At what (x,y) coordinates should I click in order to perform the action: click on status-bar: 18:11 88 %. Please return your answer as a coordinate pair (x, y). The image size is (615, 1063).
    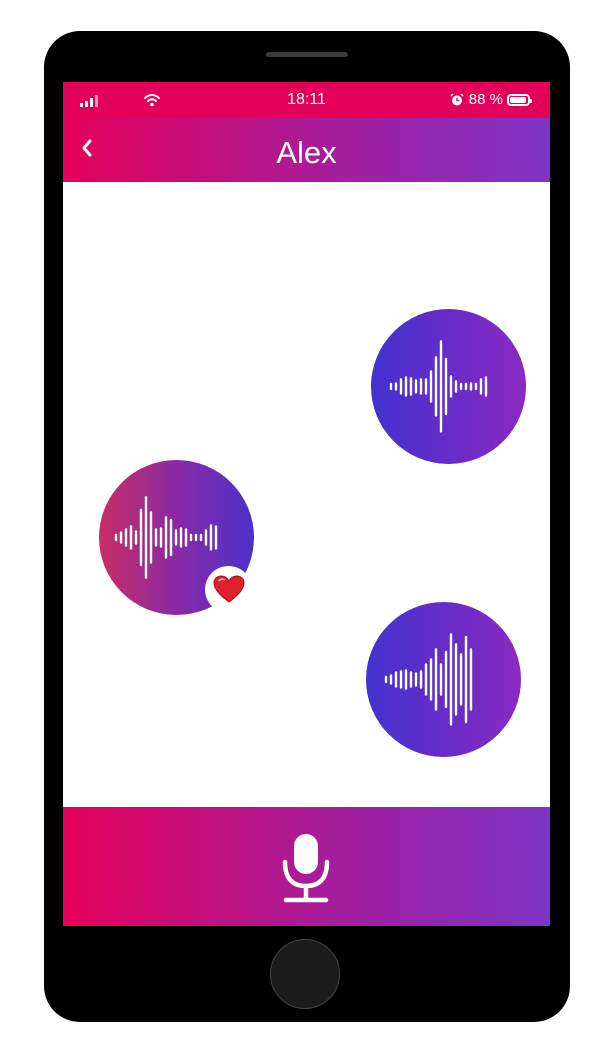
    Looking at the image, I should click on (306, 100).